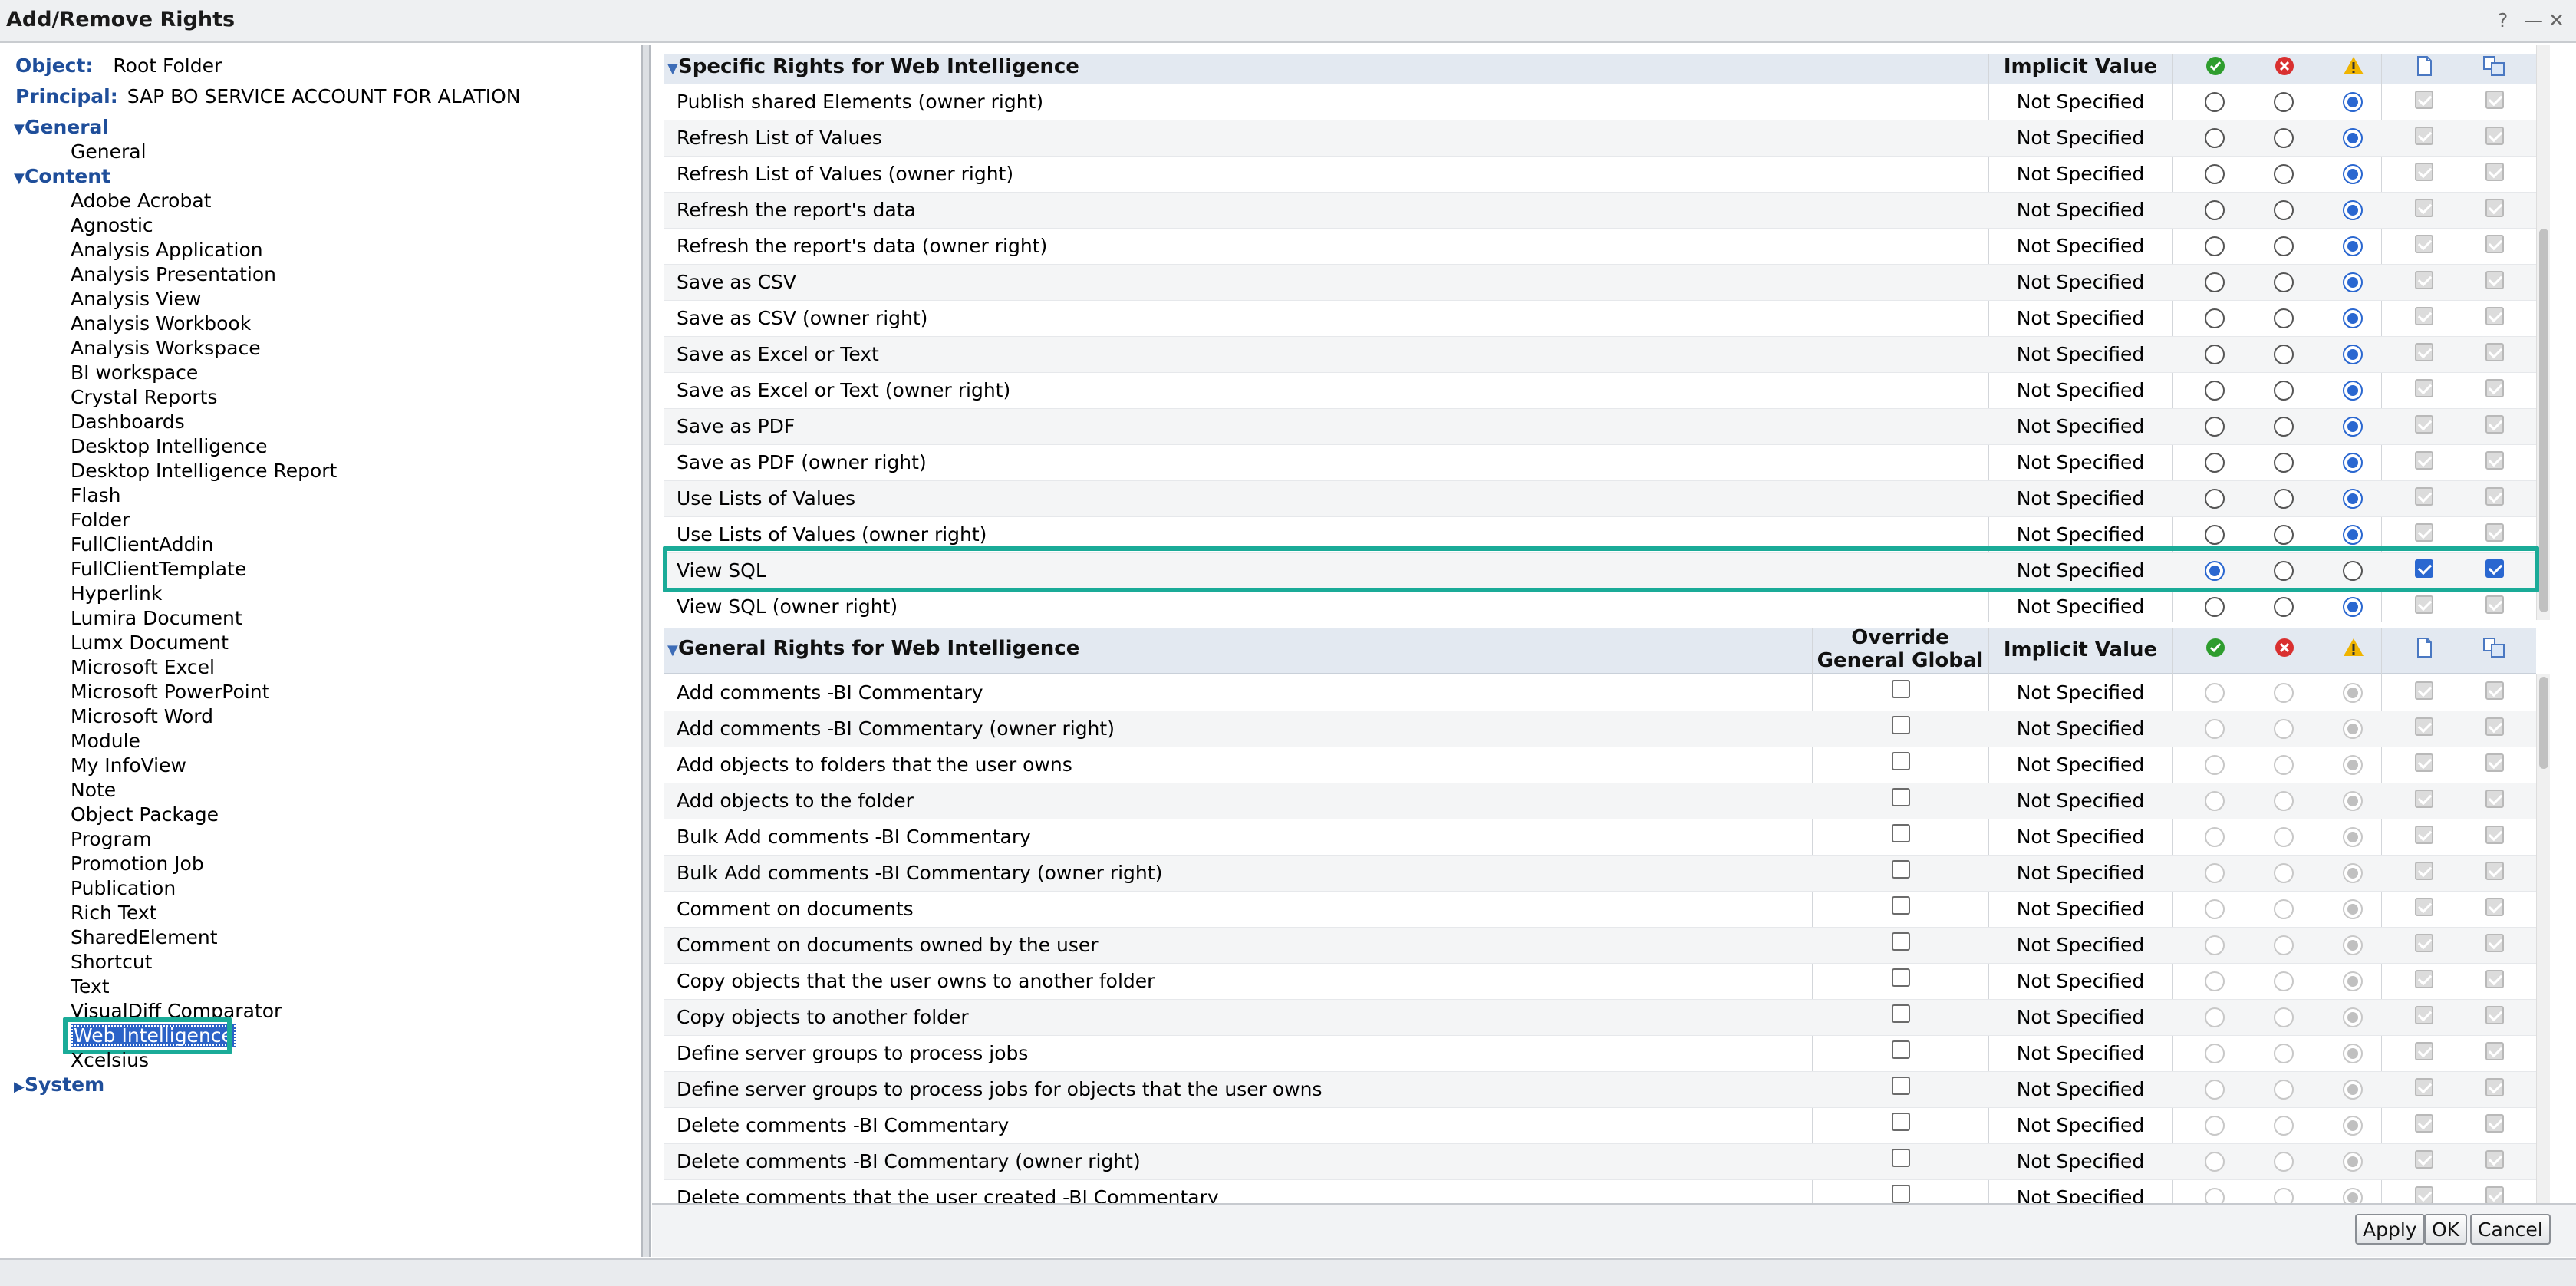 The image size is (2576, 1286). Describe the element at coordinates (59, 1086) in the screenshot. I see `tree-node-system: ▶System` at that location.